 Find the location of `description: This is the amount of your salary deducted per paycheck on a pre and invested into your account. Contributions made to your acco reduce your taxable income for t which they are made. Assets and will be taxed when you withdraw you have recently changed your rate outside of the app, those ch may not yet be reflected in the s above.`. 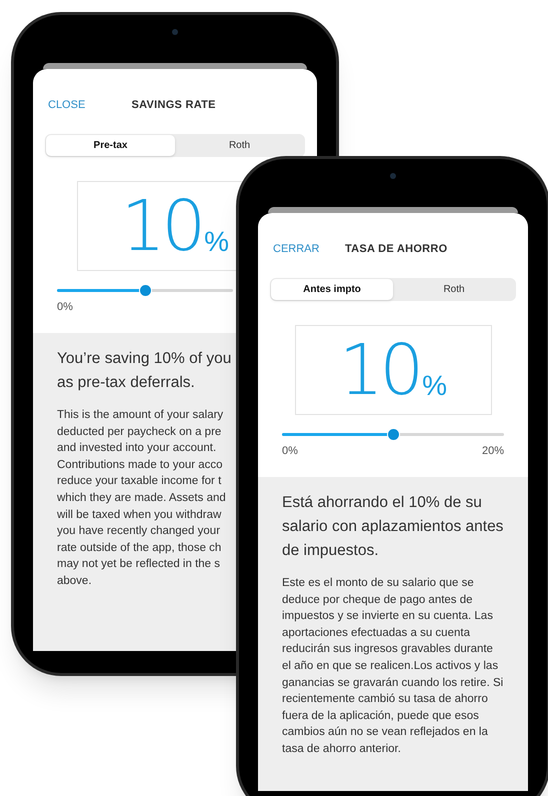

description: This is the amount of your salary deducted per paycheck on a pre and invested into your account. Contributions made to your acco reduce your taxable income for t which they are made. Assets and will be taxed when you withdraw you have recently changed your rate outside of the app, those ch may not yet be reflected in the s above. is located at coordinates (141, 498).